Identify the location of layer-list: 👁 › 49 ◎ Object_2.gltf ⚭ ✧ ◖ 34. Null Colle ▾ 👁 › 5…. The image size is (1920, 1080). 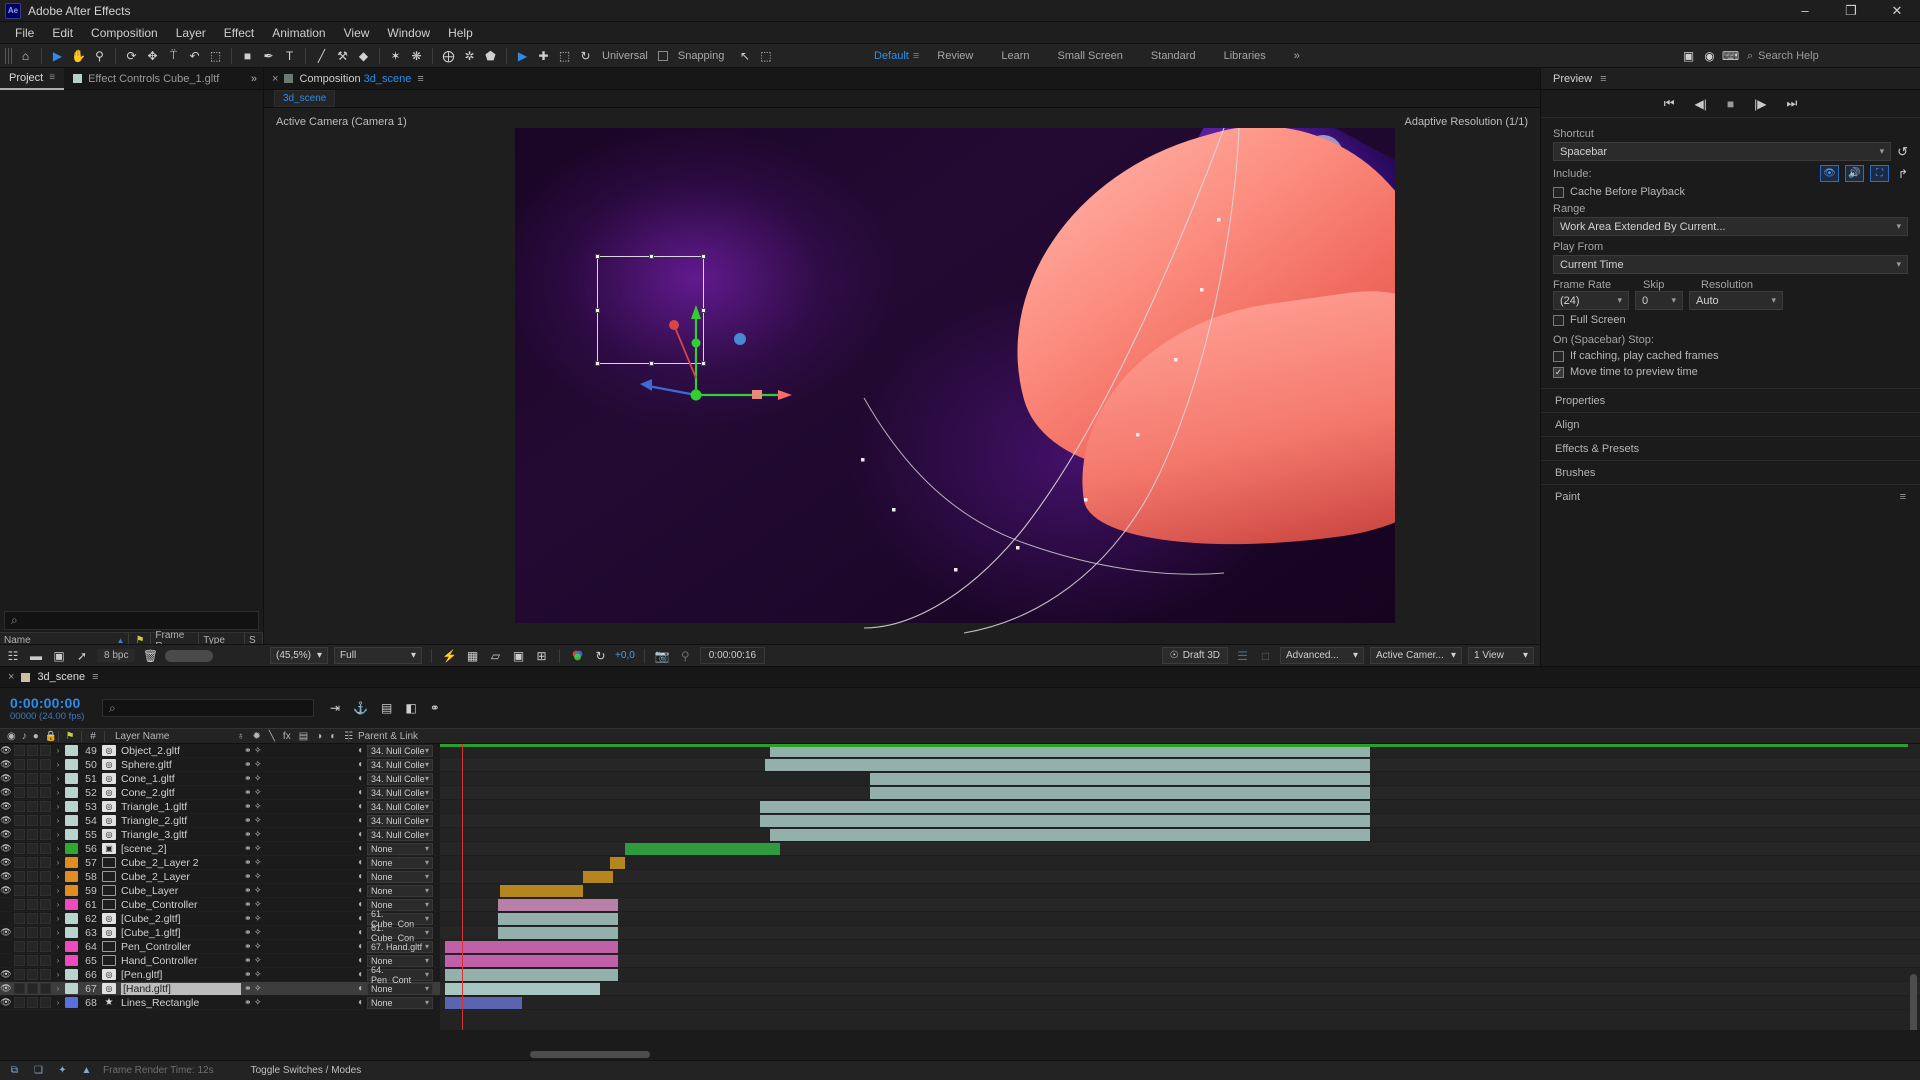
(220, 887).